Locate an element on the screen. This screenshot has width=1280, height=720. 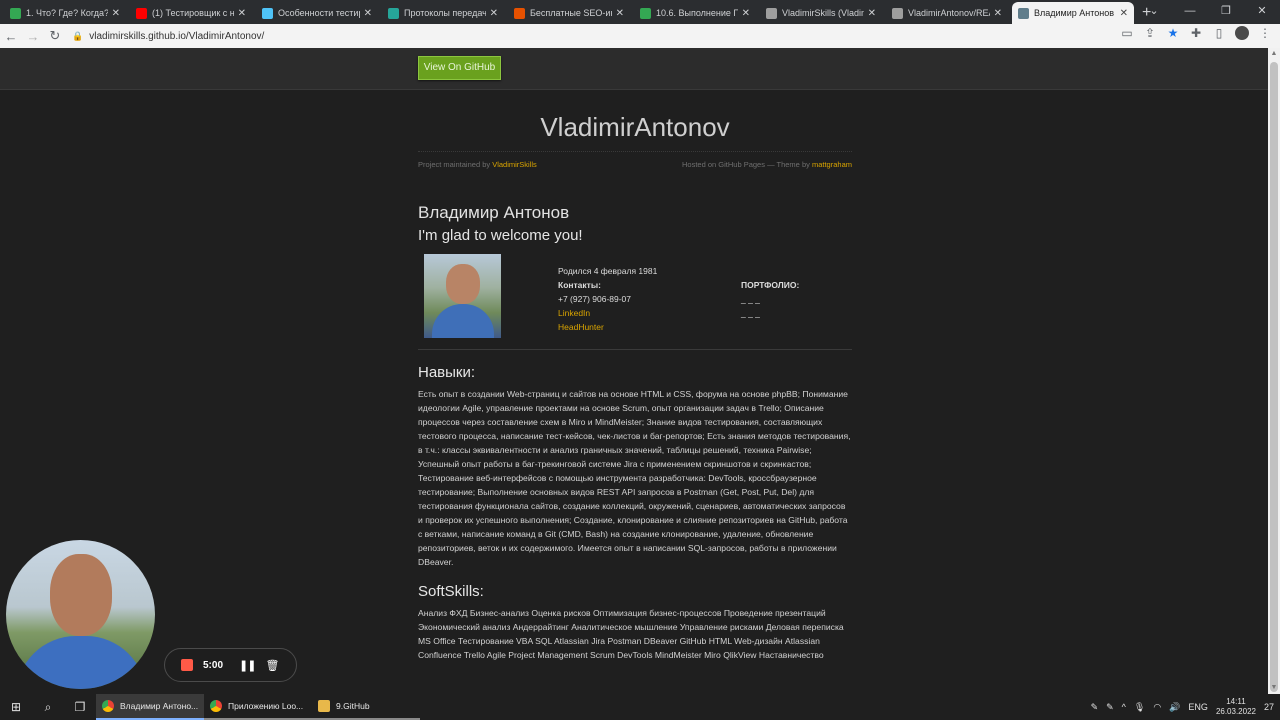
birth-date: Родился 4 февраля 1981 is located at coordinates (608, 271).